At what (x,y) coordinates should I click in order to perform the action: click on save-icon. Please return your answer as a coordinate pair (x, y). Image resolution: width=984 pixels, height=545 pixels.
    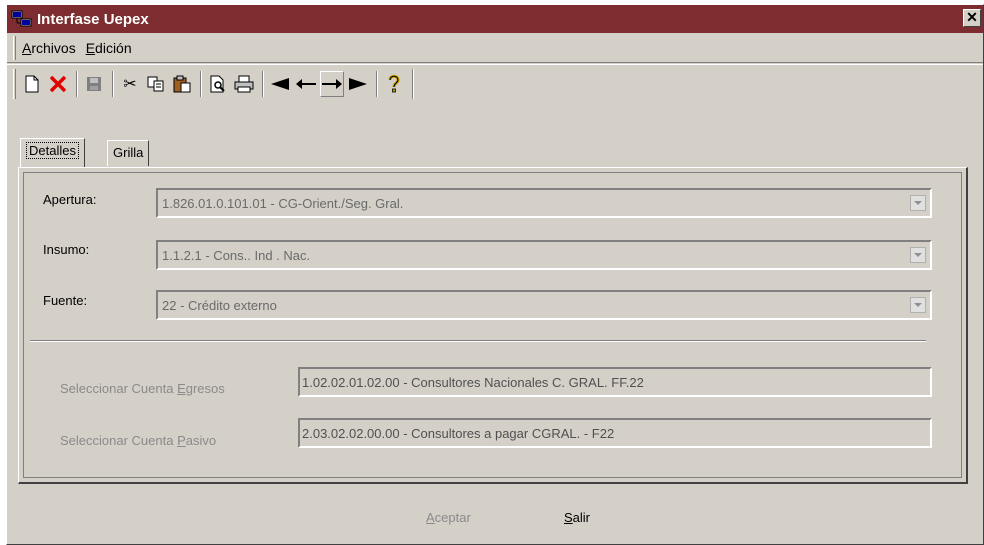
    Looking at the image, I should click on (94, 83).